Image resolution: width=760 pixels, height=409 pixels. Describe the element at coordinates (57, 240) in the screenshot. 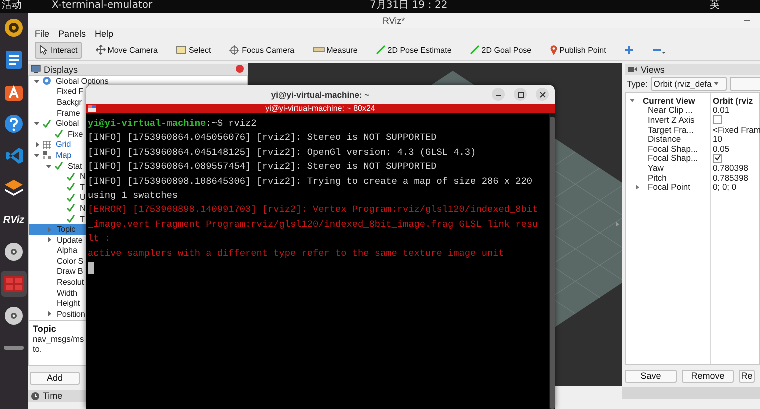

I see `tree-row: Update` at that location.